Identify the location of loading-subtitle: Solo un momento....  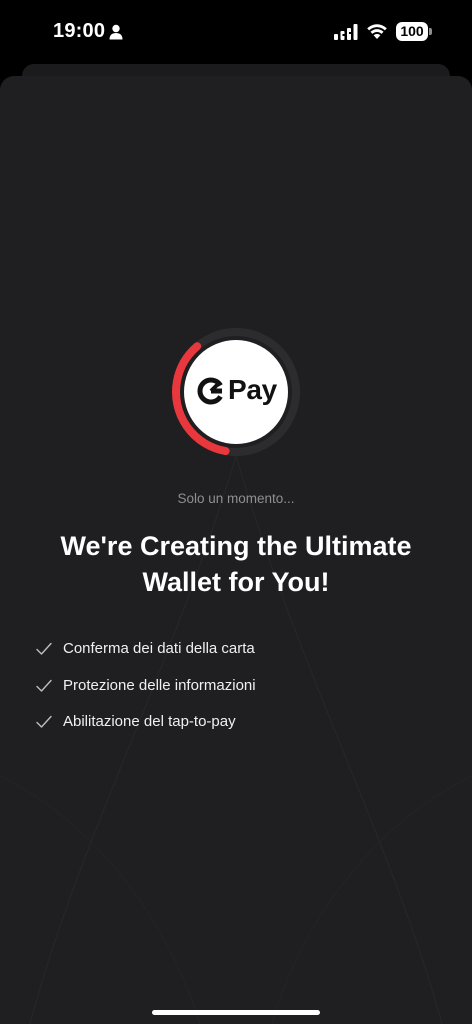
(236, 498).